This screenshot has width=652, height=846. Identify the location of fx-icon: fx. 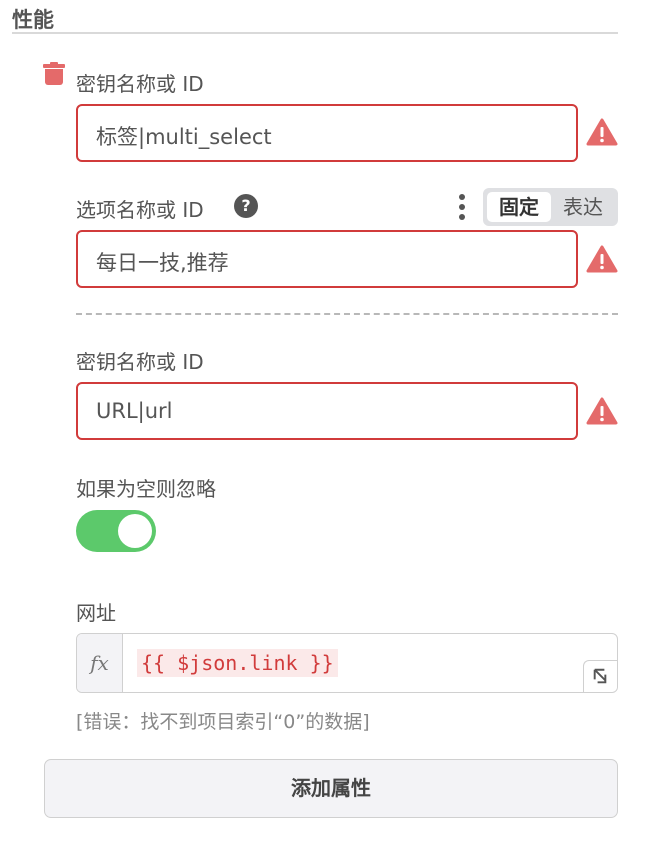
(100, 663).